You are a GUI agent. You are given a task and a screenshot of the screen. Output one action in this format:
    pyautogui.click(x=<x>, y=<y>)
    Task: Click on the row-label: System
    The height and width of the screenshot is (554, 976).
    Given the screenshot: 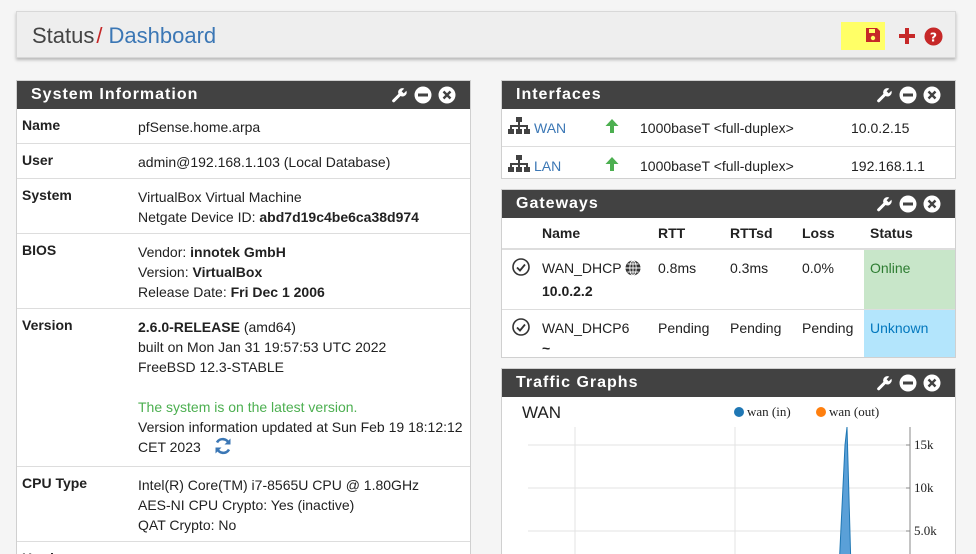 What is the action you would take?
    pyautogui.click(x=75, y=206)
    